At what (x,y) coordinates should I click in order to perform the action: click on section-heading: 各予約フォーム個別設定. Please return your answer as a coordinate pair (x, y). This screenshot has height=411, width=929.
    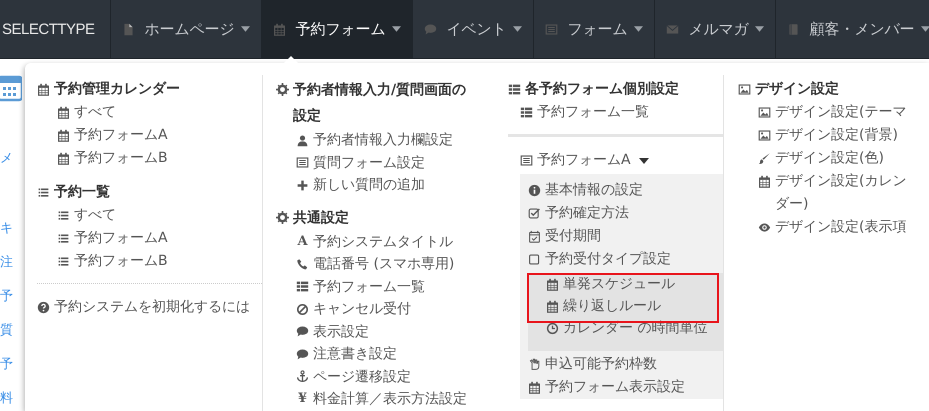
    Looking at the image, I should click on (602, 89).